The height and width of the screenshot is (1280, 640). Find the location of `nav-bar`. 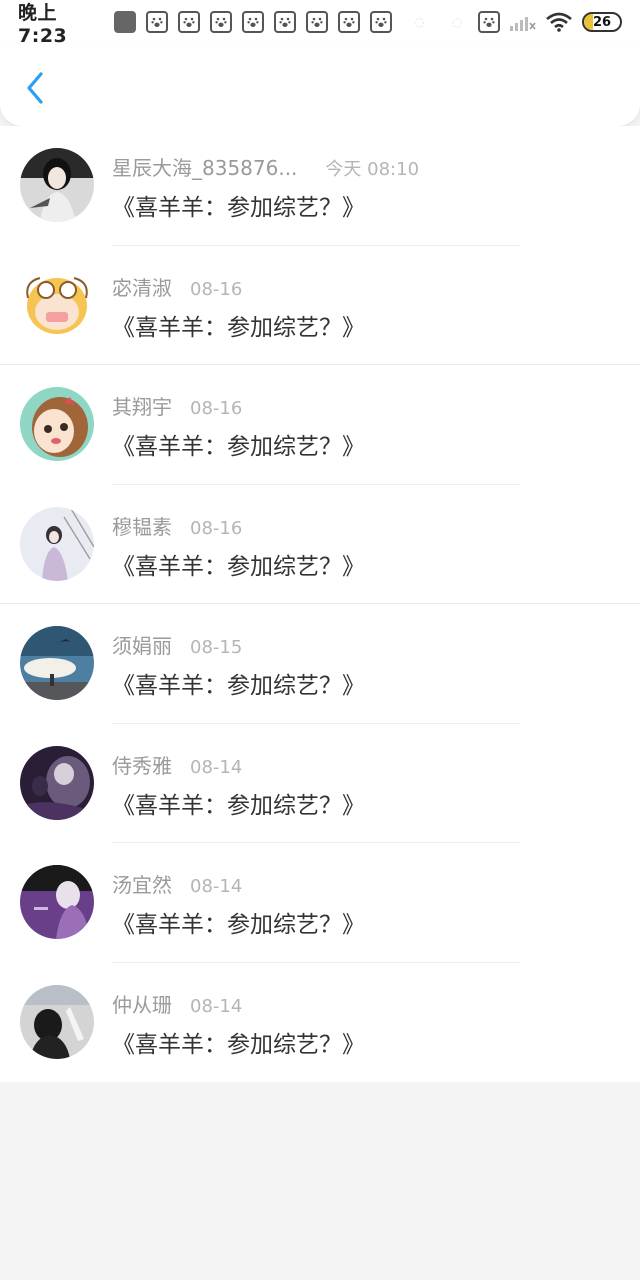

nav-bar is located at coordinates (320, 85).